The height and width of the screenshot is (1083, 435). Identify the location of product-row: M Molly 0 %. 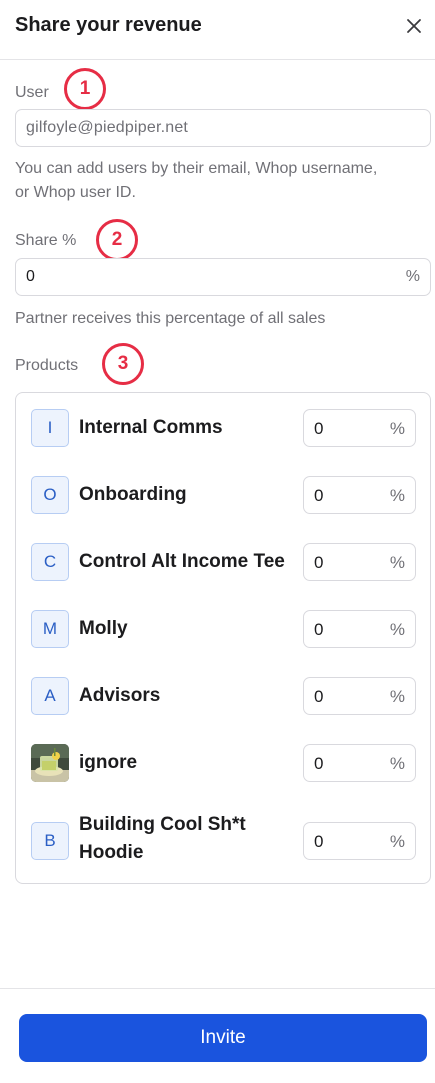
(223, 629).